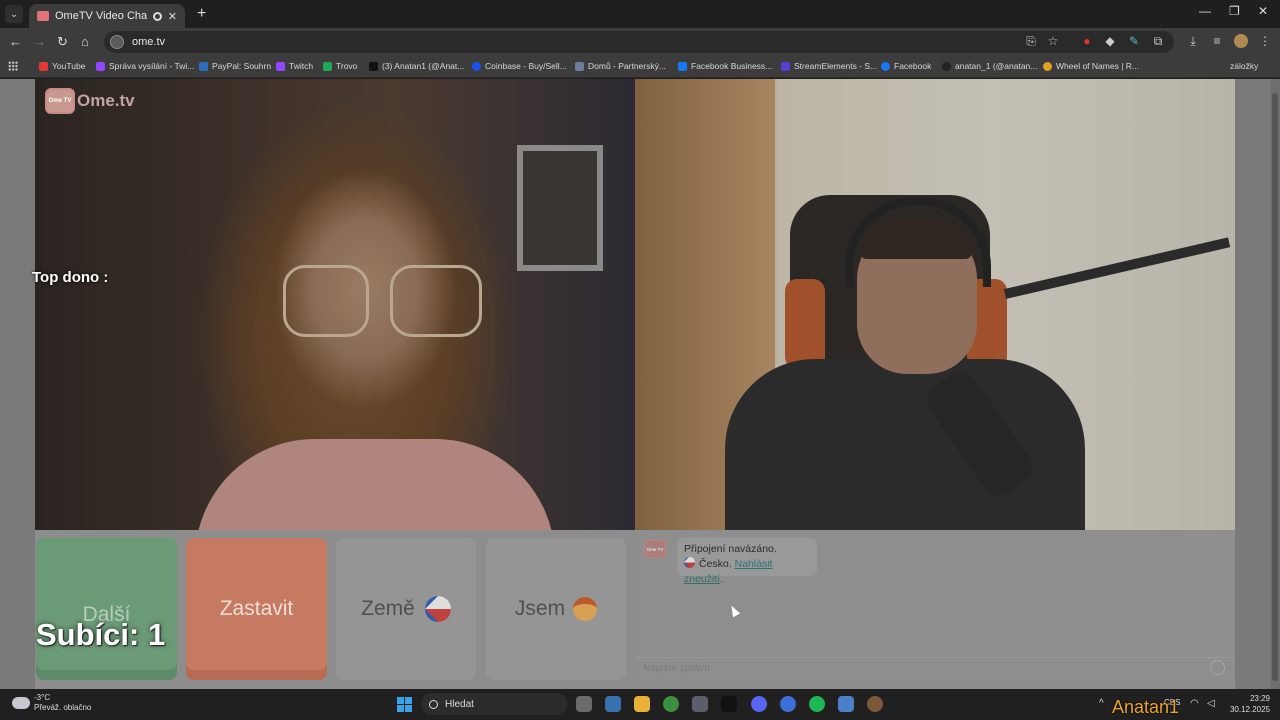  I want to click on browser-toolbar: ← → ↻ ⌂ ome.tv ⎘ ☆ ● ◆ ✎ ⧉ ⤓ ≡ ⋮, so click(640, 42).